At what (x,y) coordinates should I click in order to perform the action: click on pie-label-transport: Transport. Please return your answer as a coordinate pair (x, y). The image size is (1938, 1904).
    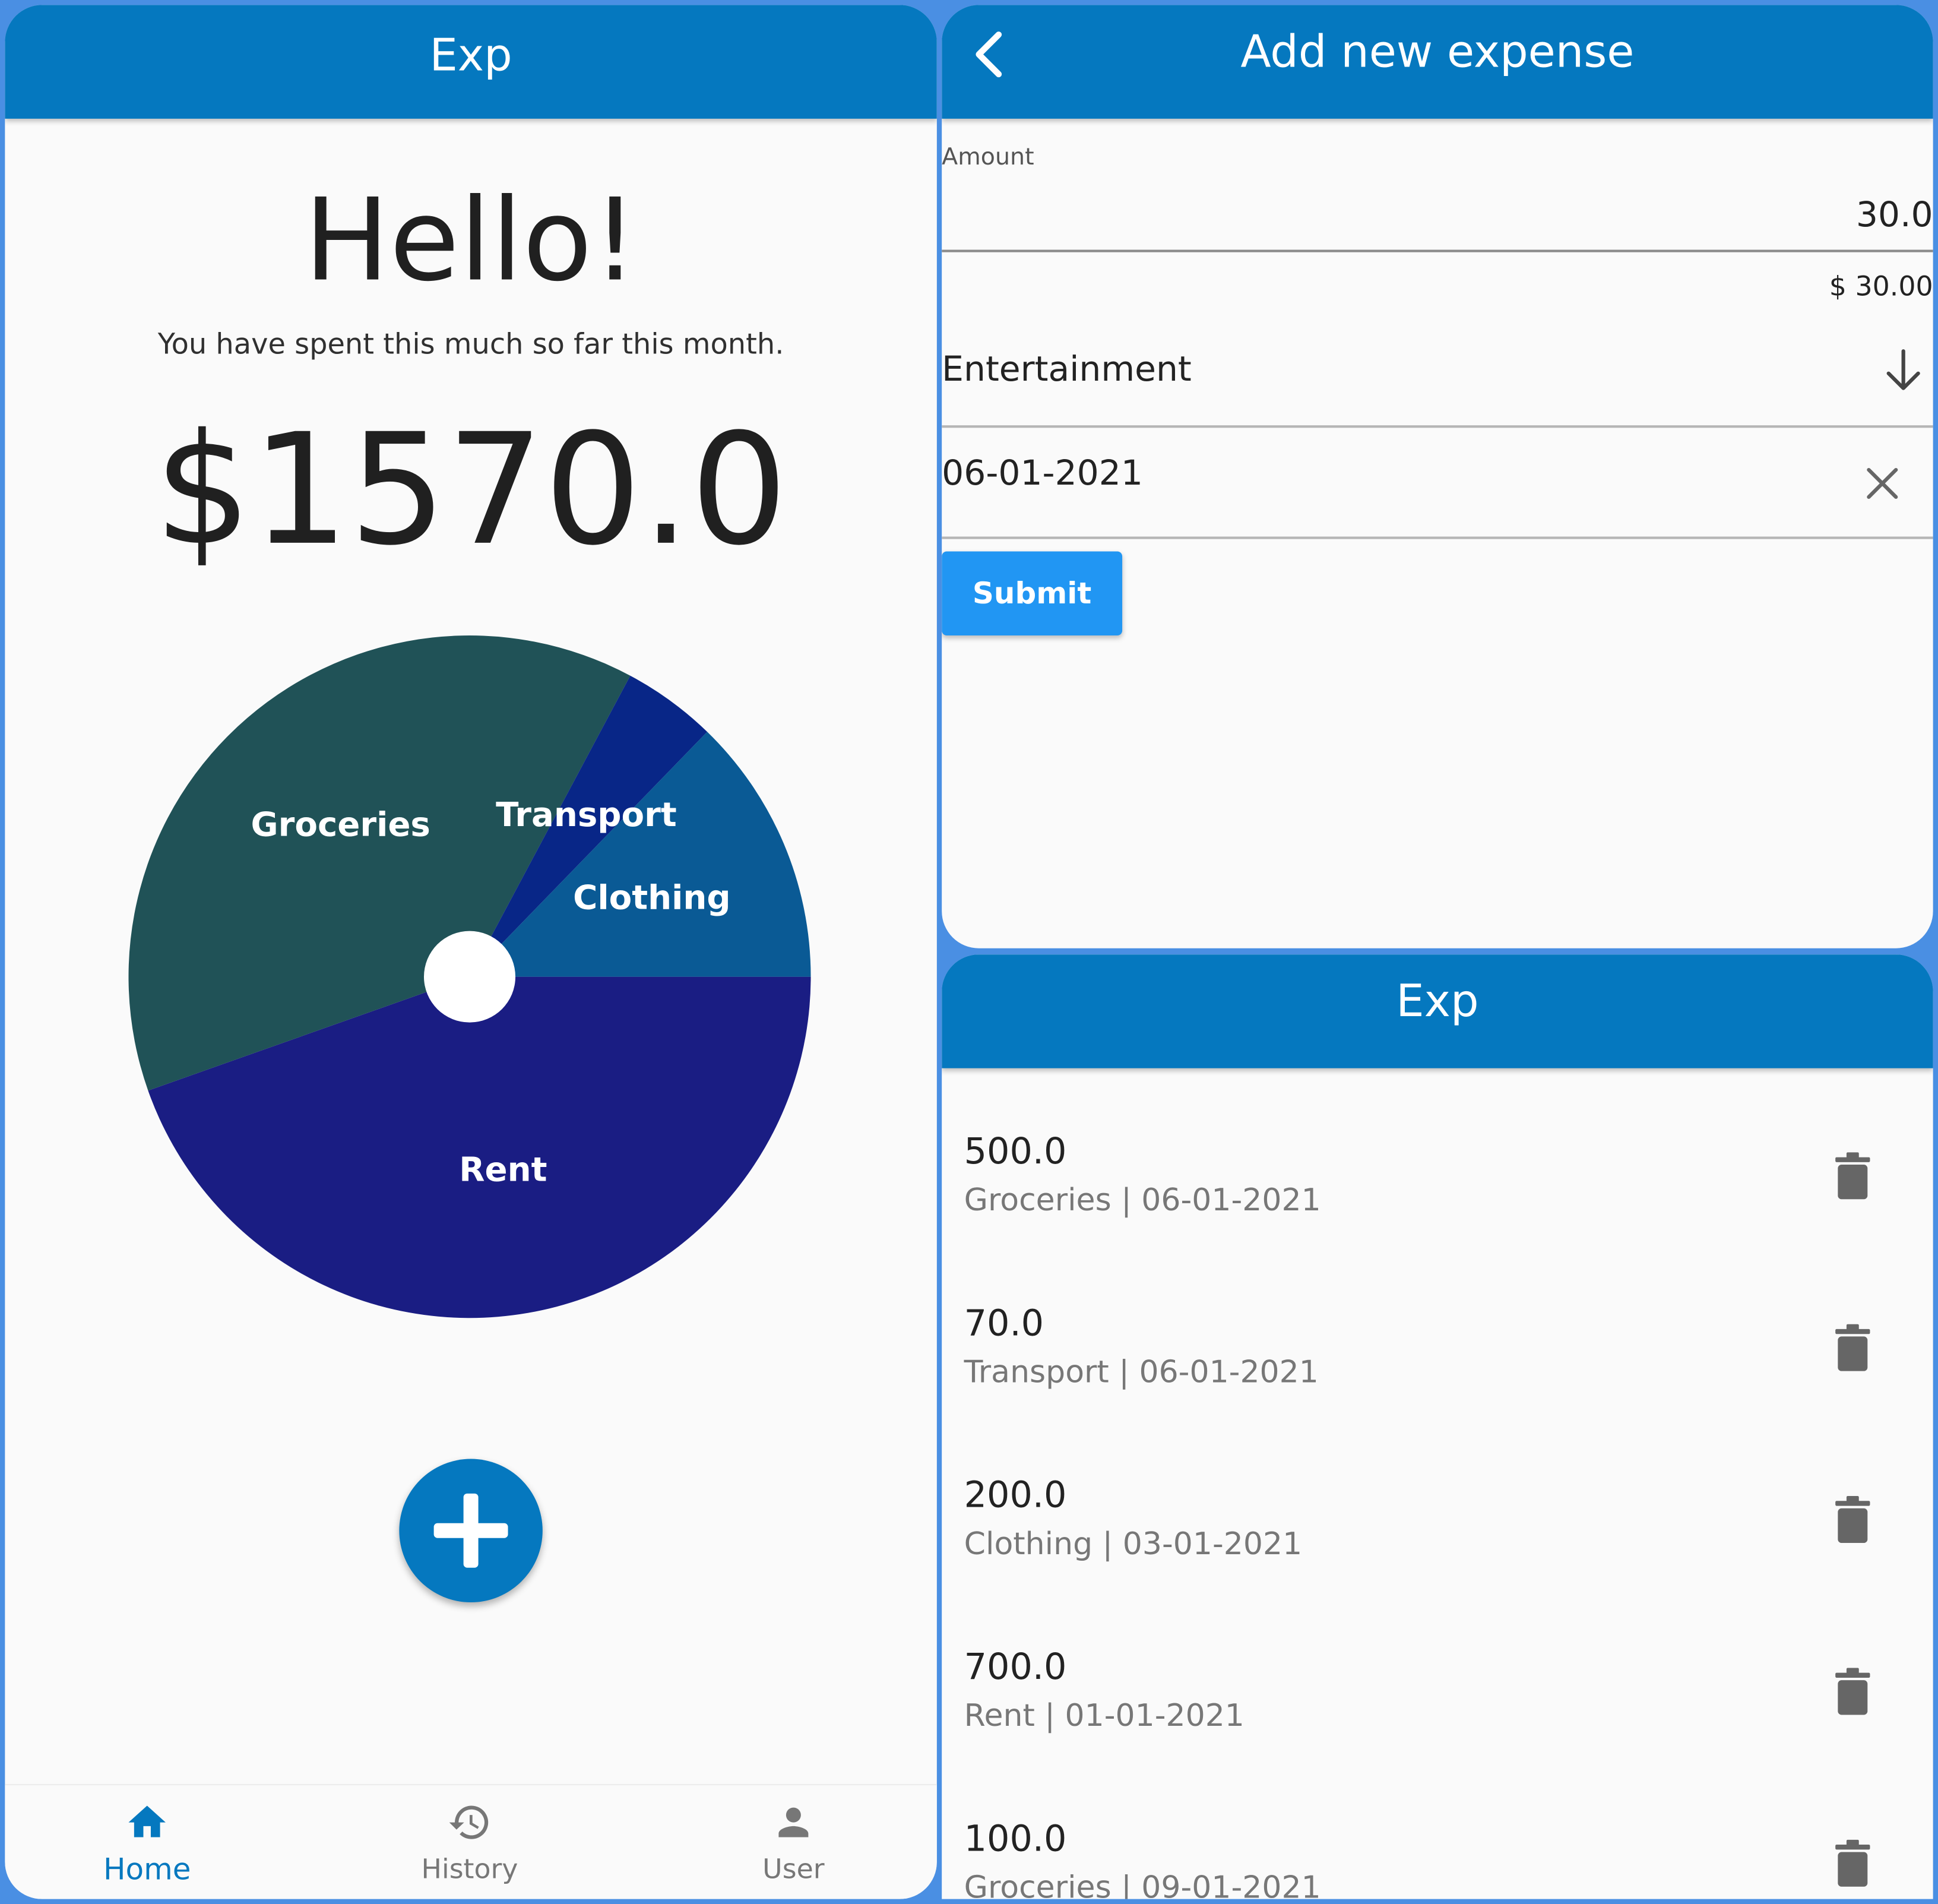
    Looking at the image, I should click on (586, 815).